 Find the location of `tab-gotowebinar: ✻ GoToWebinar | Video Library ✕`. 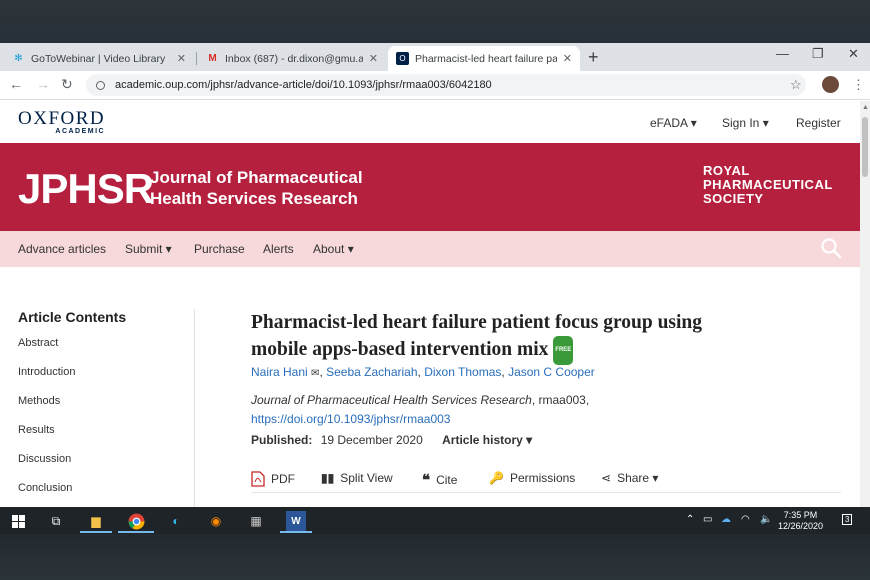

tab-gotowebinar: ✻ GoToWebinar | Video Library ✕ is located at coordinates (99, 58).